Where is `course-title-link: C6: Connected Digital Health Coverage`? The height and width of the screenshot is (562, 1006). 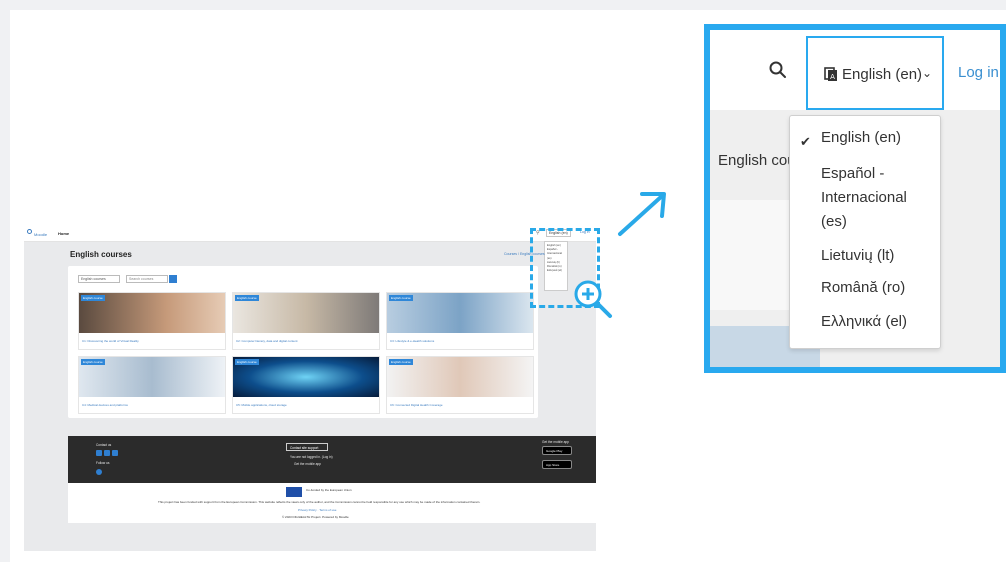
course-title-link: C6: Connected Digital Health Coverage is located at coordinates (460, 405).